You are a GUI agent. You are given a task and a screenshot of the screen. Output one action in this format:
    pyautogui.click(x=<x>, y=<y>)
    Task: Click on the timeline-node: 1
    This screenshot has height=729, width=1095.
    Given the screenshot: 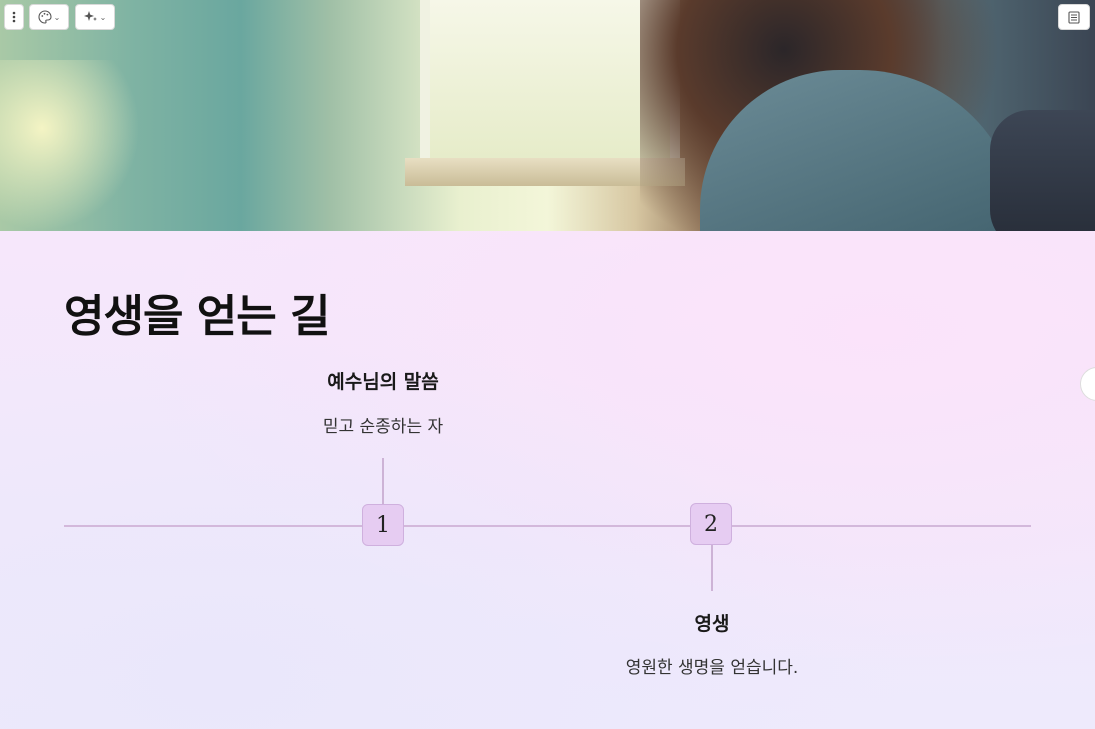 What is the action you would take?
    pyautogui.click(x=383, y=525)
    